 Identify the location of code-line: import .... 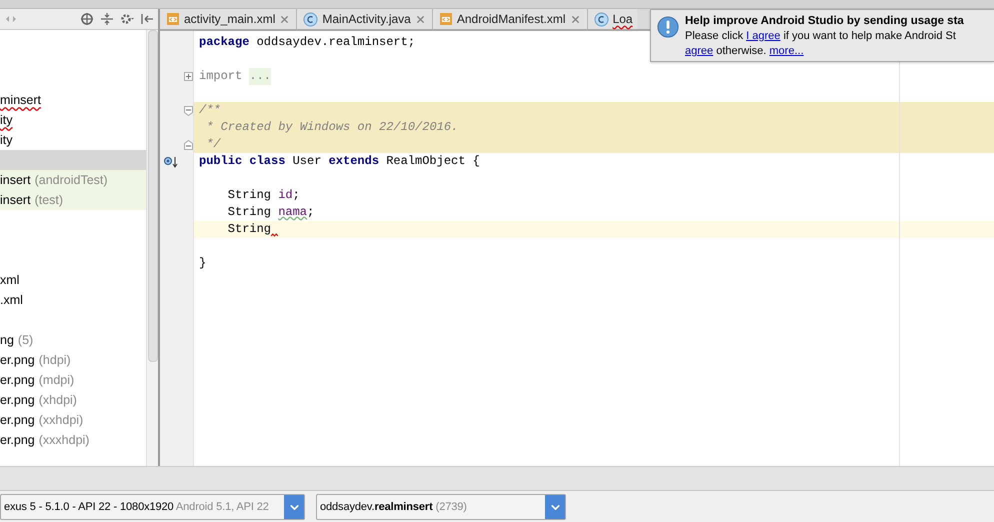
(235, 76).